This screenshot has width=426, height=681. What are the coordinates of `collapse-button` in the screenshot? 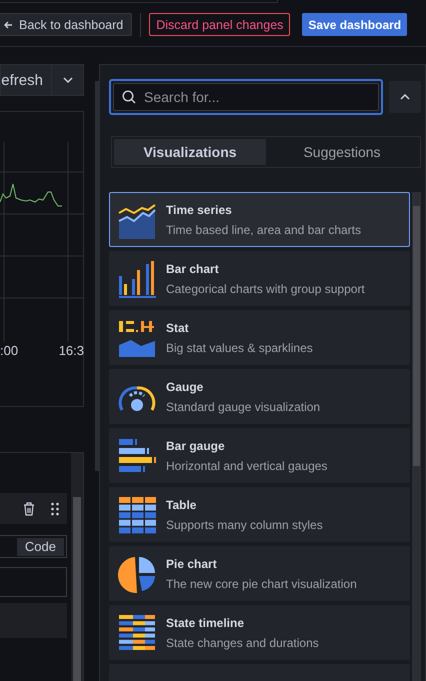 It's located at (405, 97).